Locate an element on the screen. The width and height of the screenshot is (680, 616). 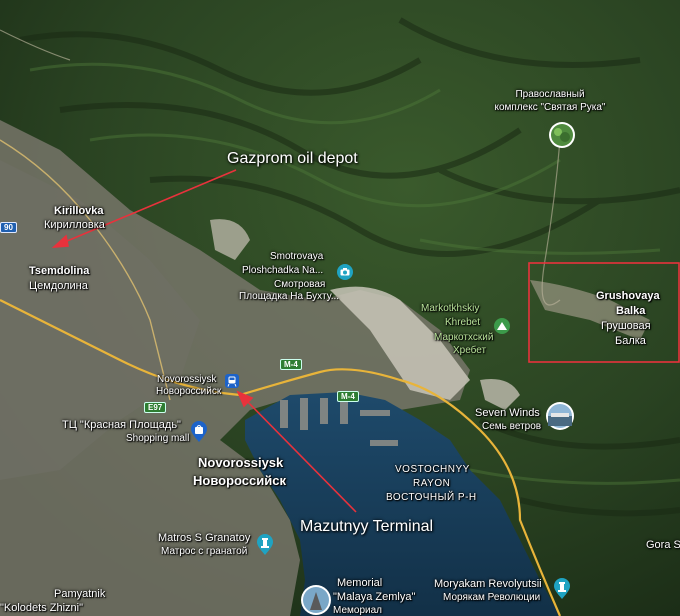
place-vostochnyy-en2: RAYON is located at coordinates (431, 484).